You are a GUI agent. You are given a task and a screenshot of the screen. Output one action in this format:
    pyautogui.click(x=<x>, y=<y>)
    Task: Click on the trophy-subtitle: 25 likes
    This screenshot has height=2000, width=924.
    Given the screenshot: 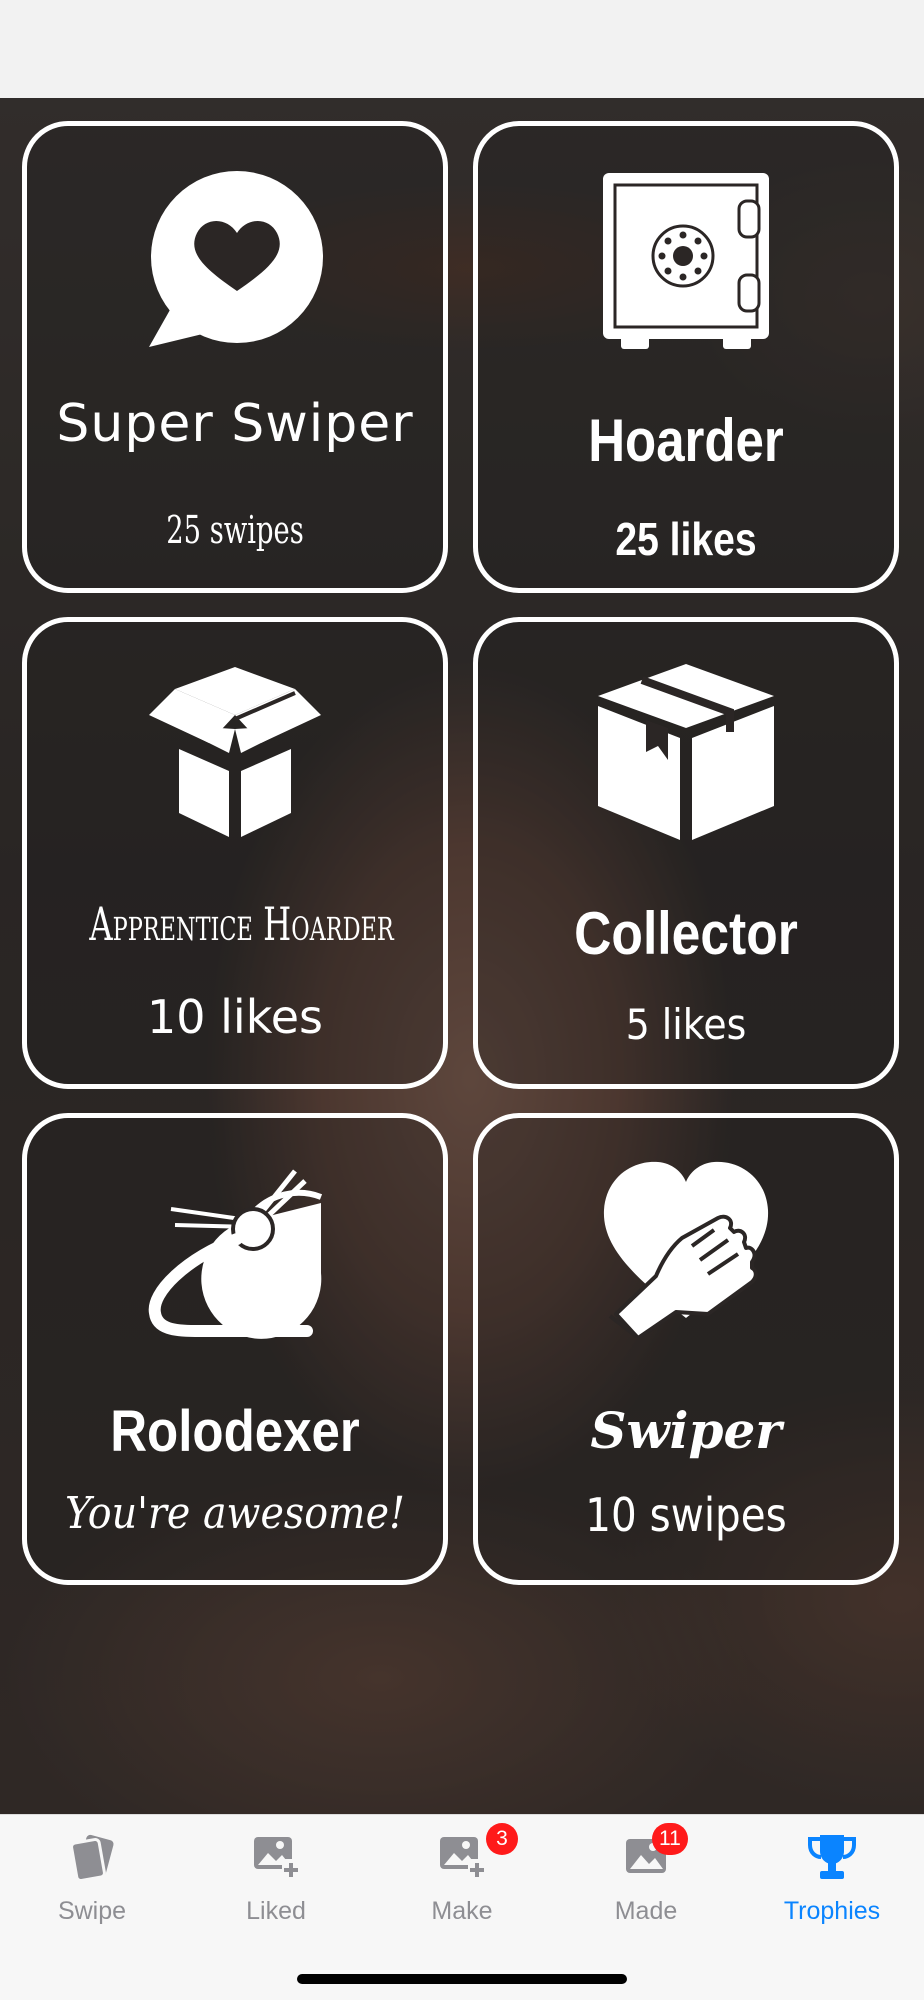 What is the action you would take?
    pyautogui.click(x=686, y=539)
    